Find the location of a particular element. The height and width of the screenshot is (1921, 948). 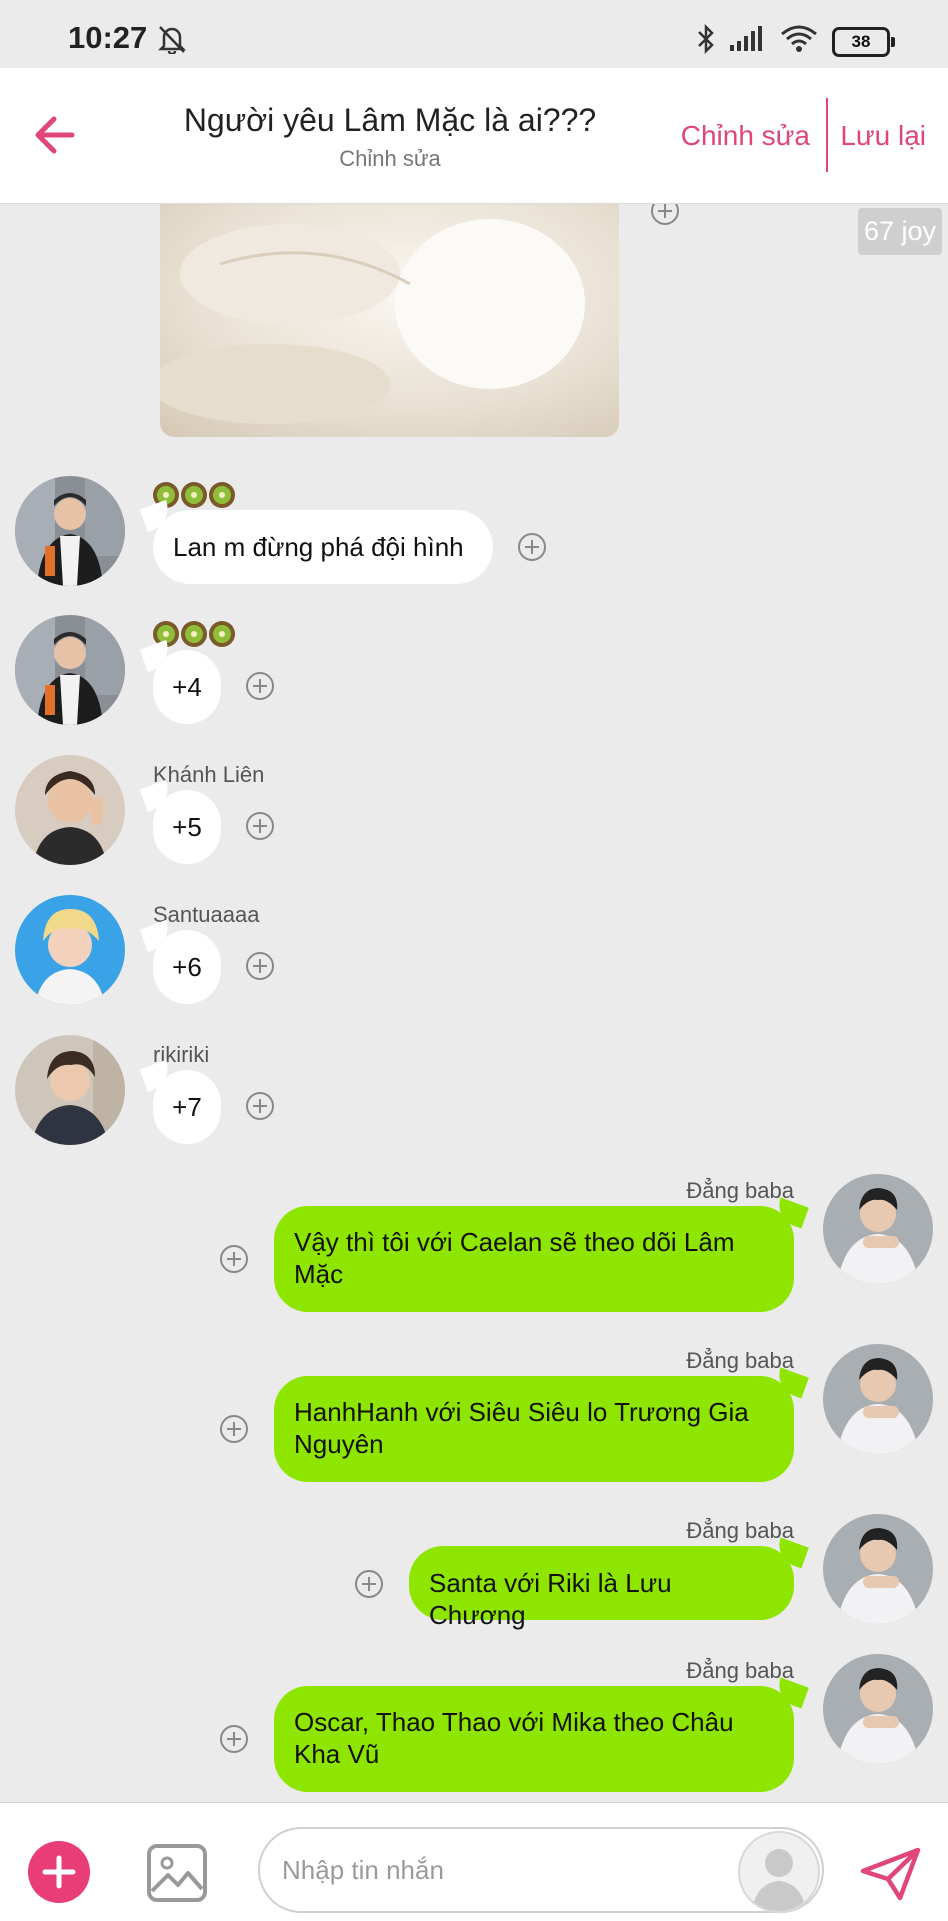

edit-button: Chỉnh sửa is located at coordinates (745, 136).